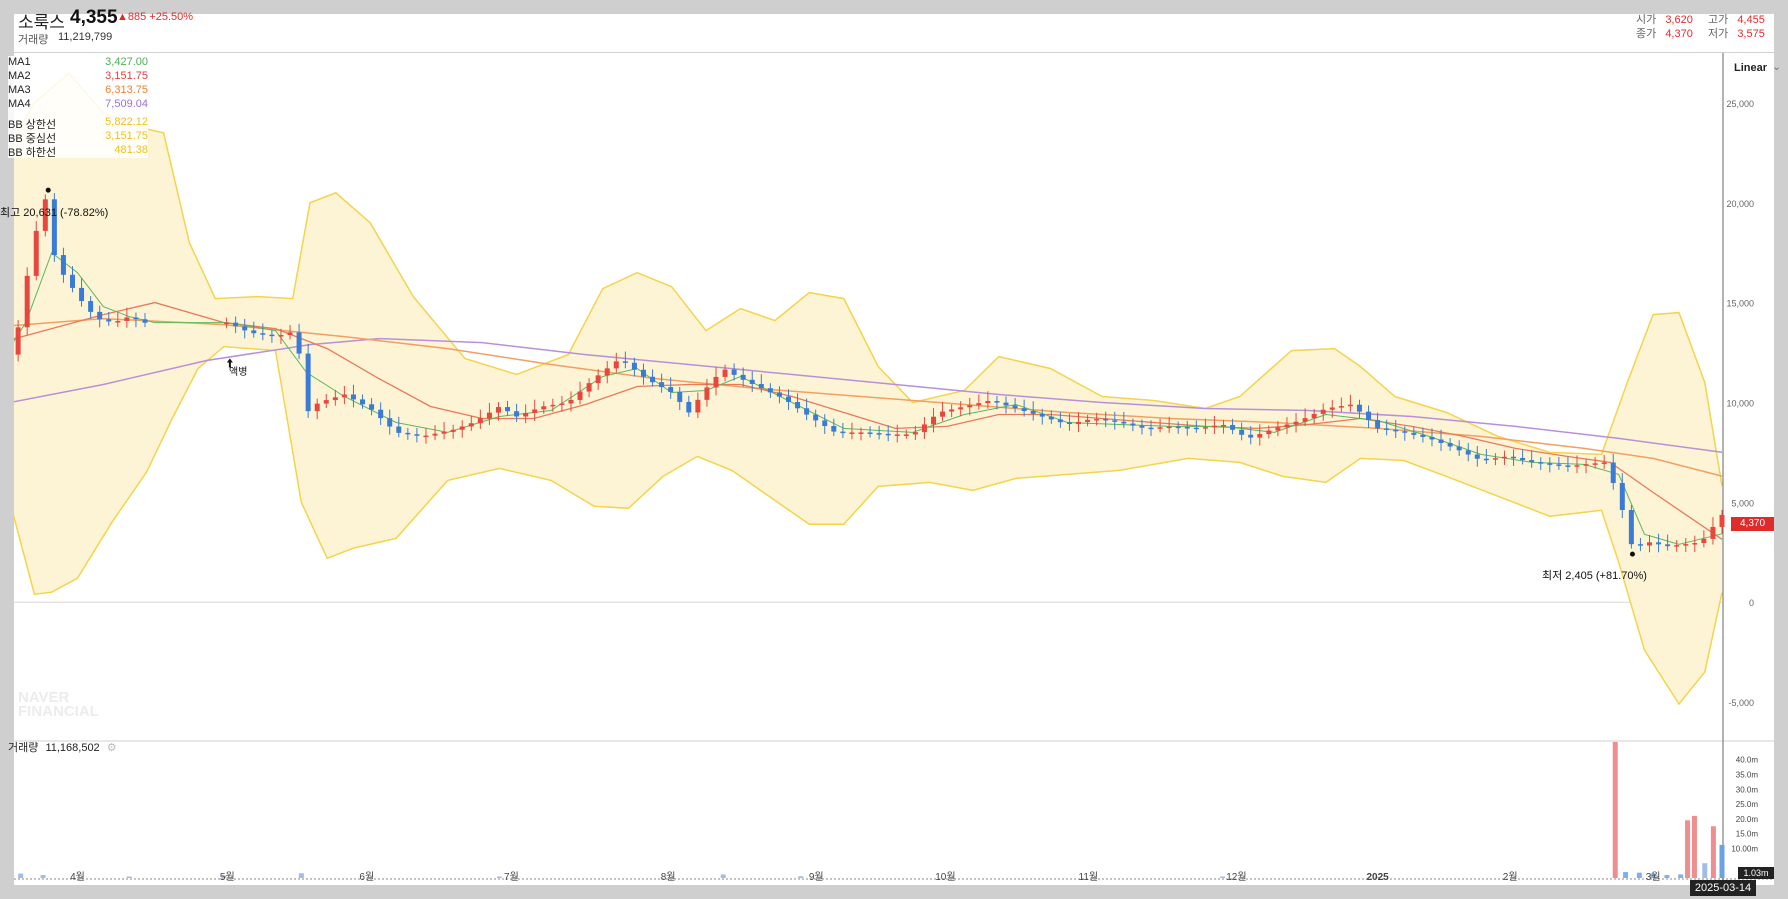 This screenshot has height=899, width=1788. What do you see at coordinates (1747, 774) in the screenshot?
I see `volume-tick-label: 35.0m` at bounding box center [1747, 774].